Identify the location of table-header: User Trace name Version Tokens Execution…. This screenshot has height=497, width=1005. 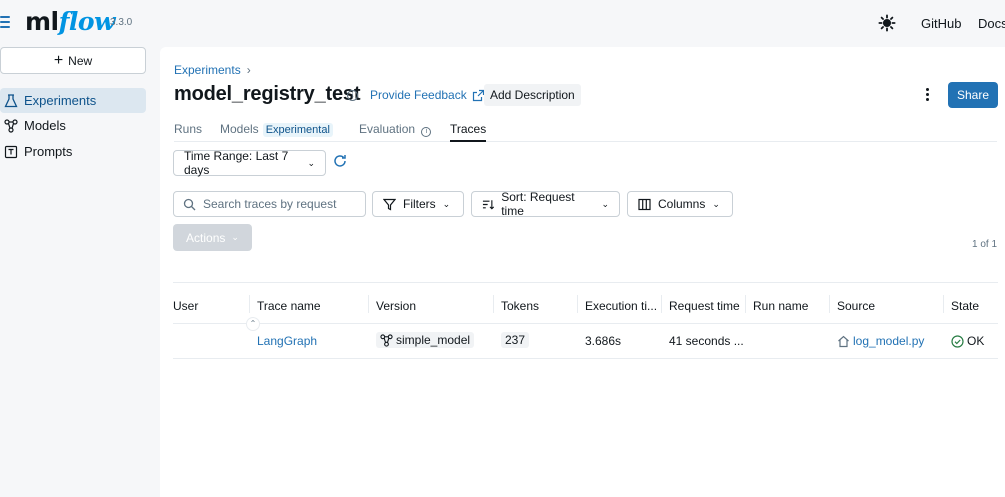
(585, 306).